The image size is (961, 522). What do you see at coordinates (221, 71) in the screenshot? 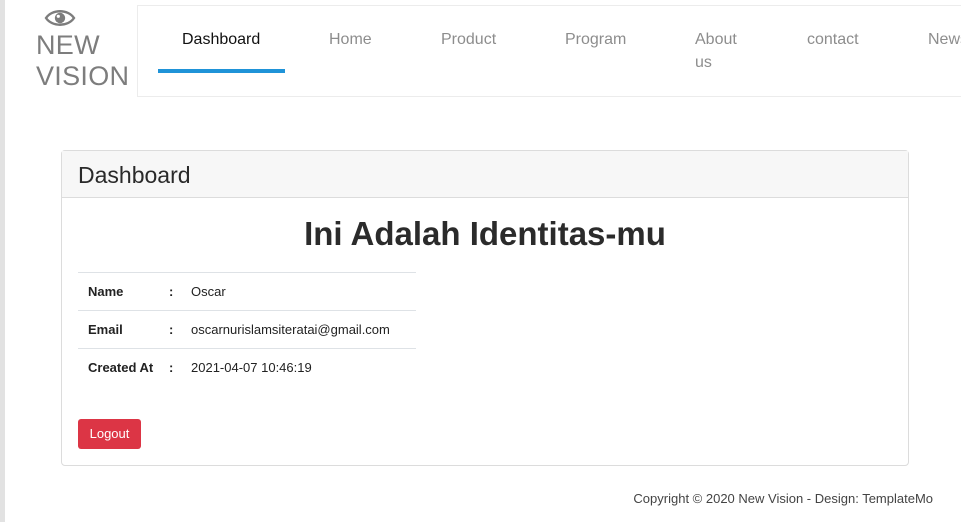
I see `active-tab-indicator` at bounding box center [221, 71].